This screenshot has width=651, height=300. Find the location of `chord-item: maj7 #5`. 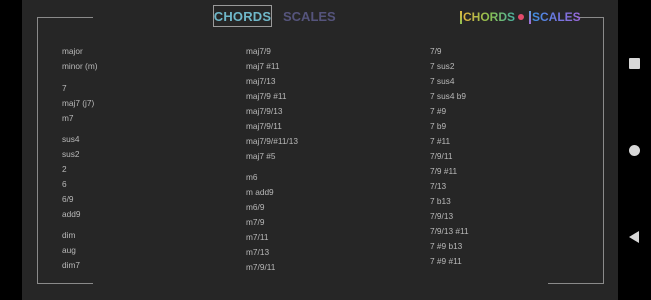

chord-item: maj7 #5 is located at coordinates (261, 156).